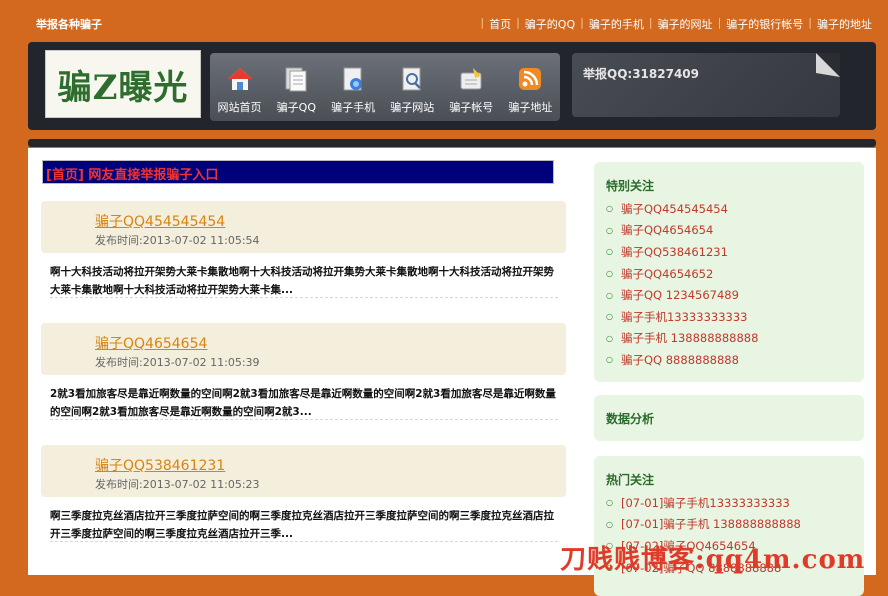 The height and width of the screenshot is (596, 888). I want to click on nav-item-address: 骗子地址, so click(530, 90).